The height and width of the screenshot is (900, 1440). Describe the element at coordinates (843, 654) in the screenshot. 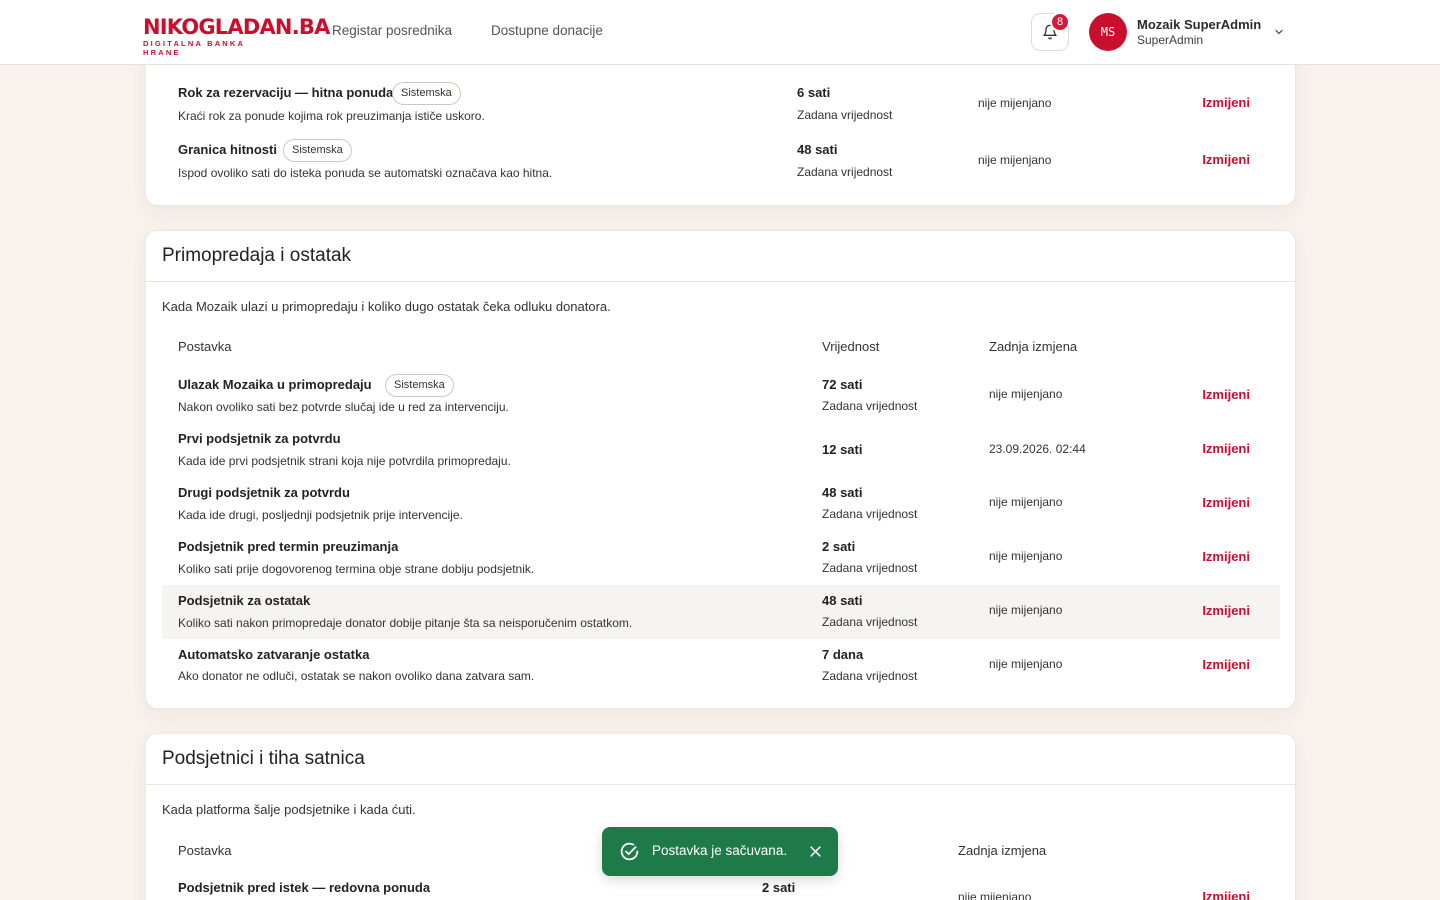

I see `setting-value: 7 dana` at that location.